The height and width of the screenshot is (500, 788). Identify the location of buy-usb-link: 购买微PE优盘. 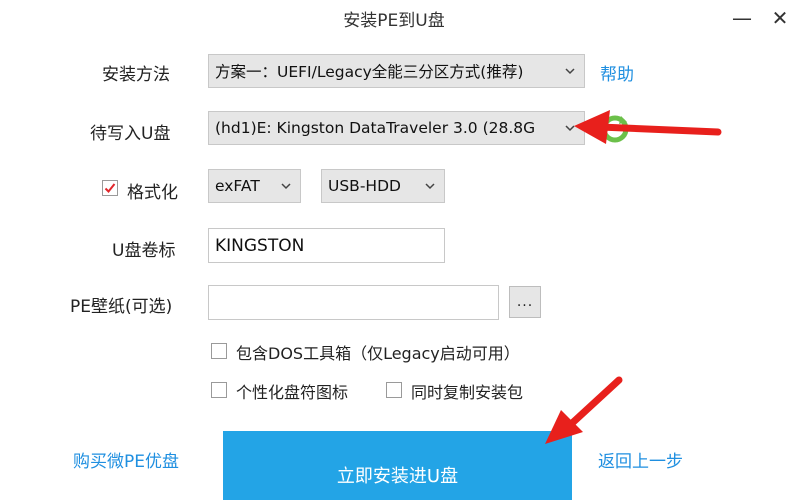
(126, 459).